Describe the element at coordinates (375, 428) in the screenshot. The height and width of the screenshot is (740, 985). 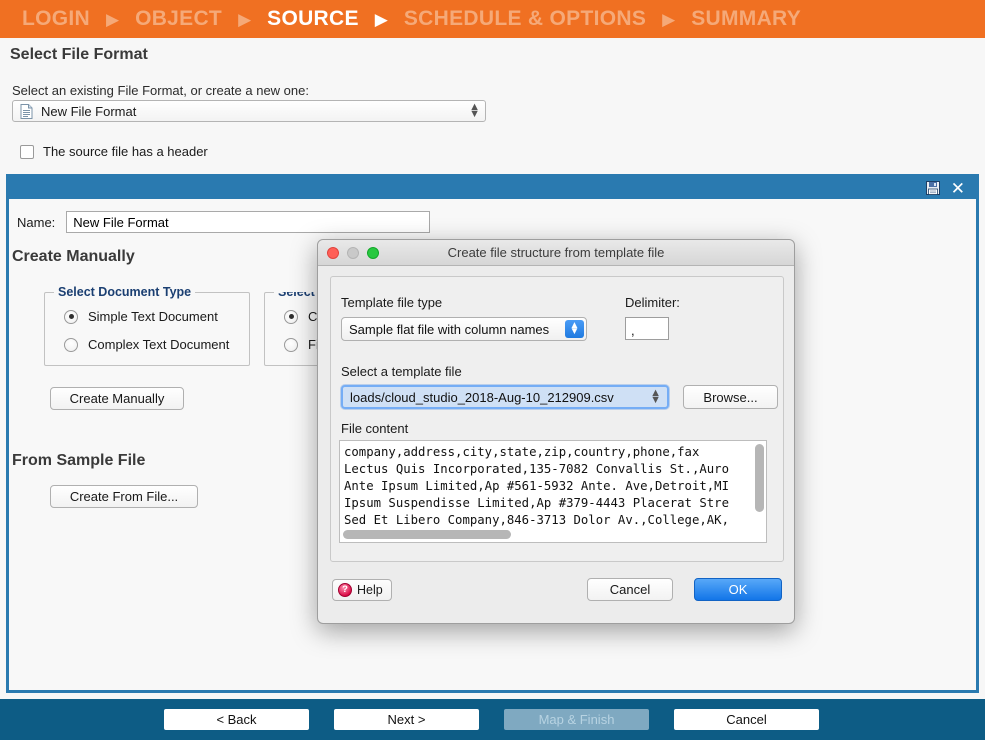
I see `file-content-label: File content` at that location.